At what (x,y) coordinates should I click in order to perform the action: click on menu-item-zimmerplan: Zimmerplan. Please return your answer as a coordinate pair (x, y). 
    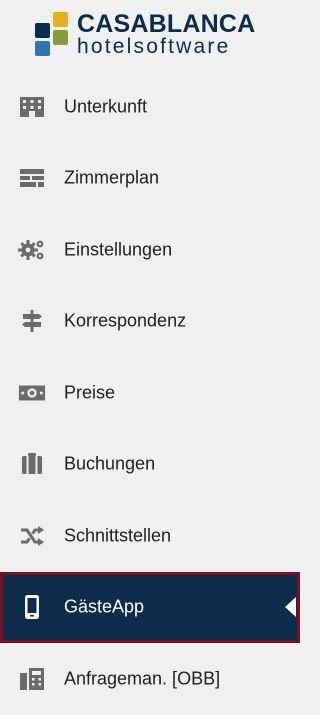
    Looking at the image, I should click on (150, 179).